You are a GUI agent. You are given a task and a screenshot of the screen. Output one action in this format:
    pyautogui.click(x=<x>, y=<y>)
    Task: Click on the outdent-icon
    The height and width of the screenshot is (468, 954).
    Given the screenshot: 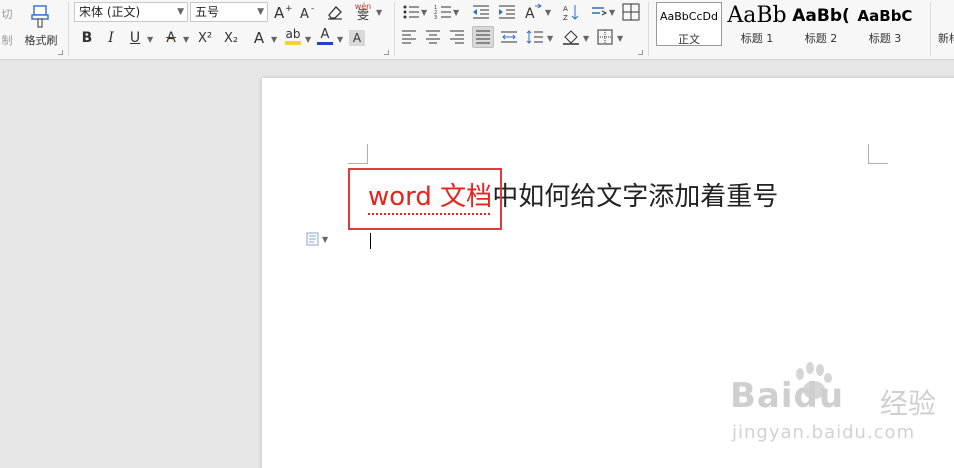 What is the action you would take?
    pyautogui.click(x=481, y=12)
    